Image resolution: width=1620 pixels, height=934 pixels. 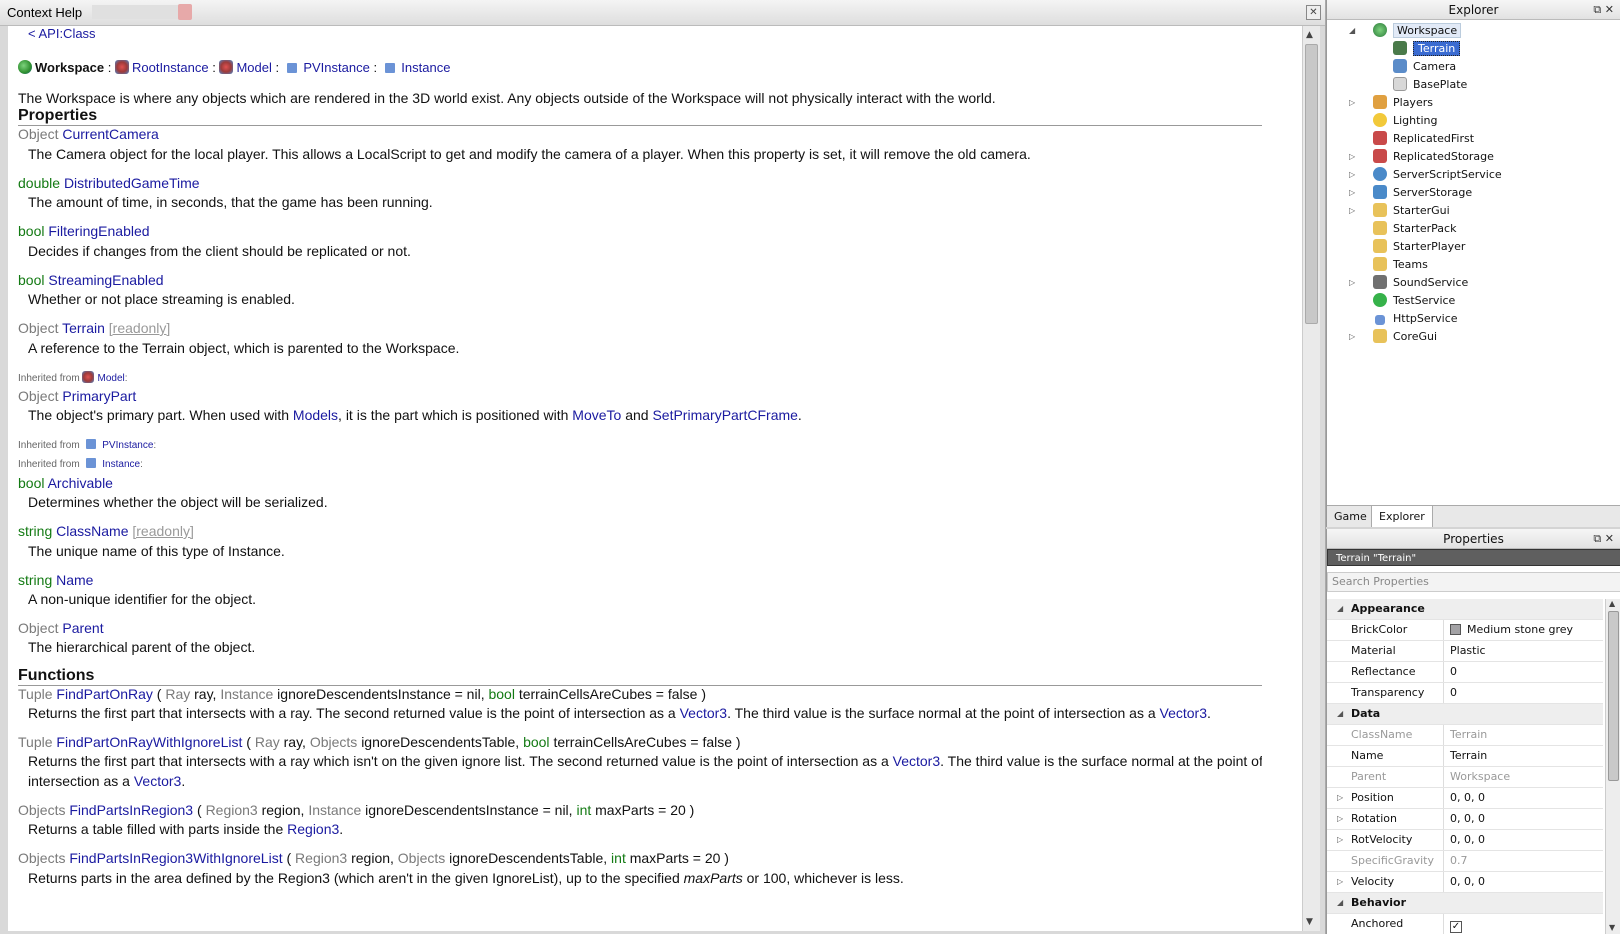 What do you see at coordinates (83, 328) in the screenshot?
I see `prop-name: Terrain` at bounding box center [83, 328].